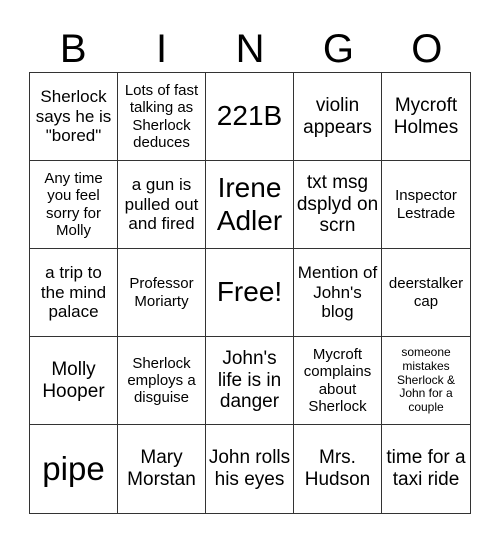 The image size is (500, 544). Describe the element at coordinates (162, 469) in the screenshot. I see `bingo-cell: Mary Morstan` at that location.